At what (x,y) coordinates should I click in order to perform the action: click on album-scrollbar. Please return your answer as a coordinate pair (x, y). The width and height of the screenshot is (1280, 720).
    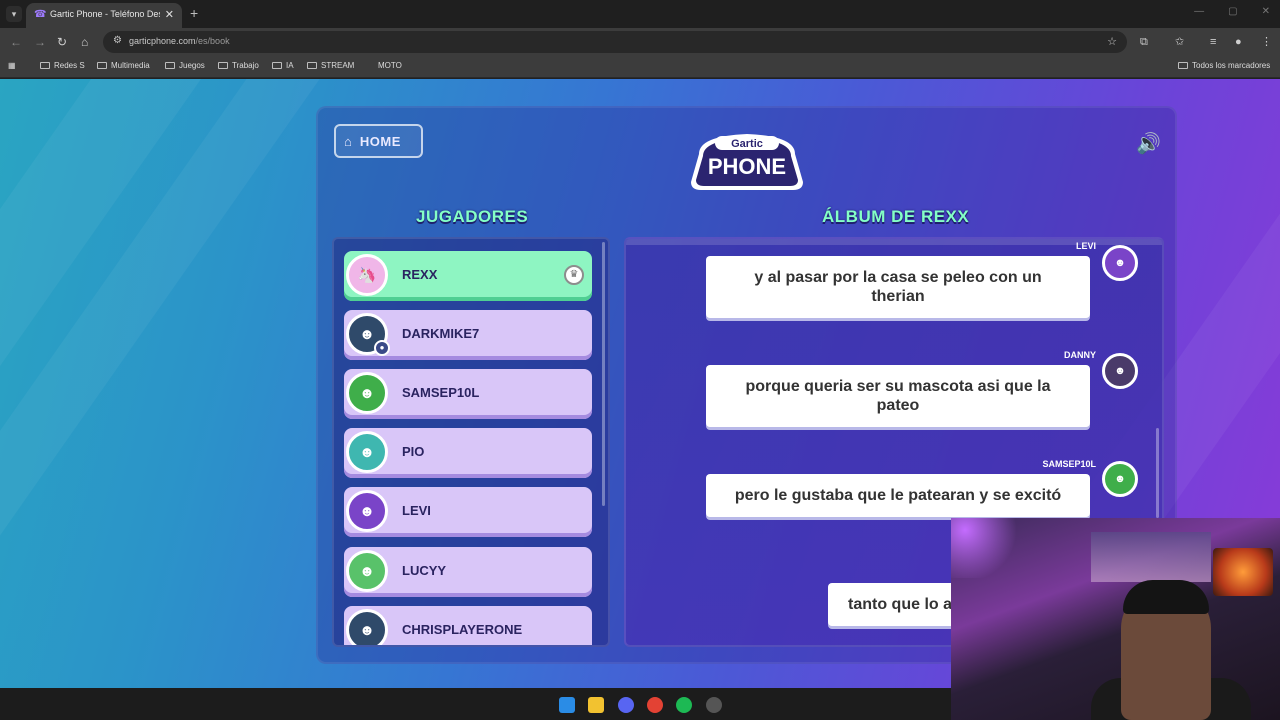
    Looking at the image, I should click on (1157, 473).